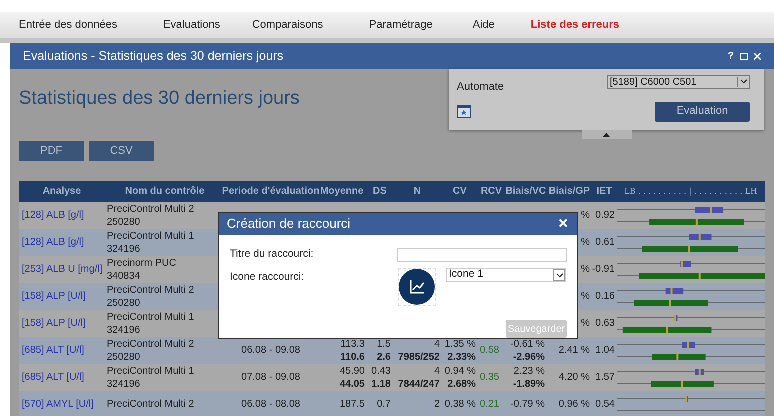 The image size is (774, 416). What do you see at coordinates (731, 56) in the screenshot?
I see `help-button: ?` at bounding box center [731, 56].